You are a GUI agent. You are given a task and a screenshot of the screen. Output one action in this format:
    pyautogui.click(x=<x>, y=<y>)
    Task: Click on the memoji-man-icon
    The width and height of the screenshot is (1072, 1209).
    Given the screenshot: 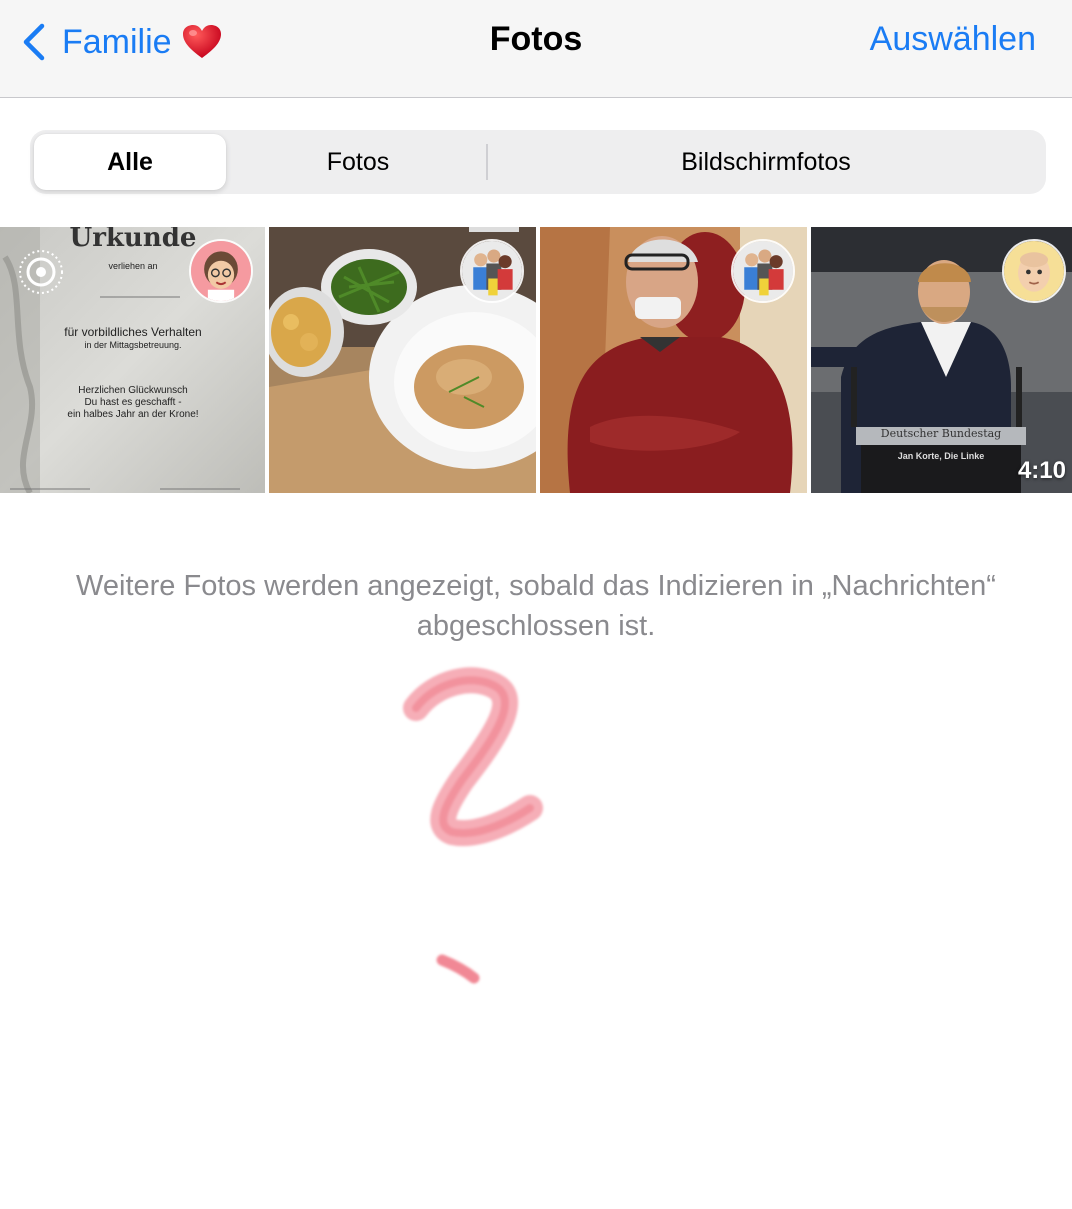 What is the action you would take?
    pyautogui.click(x=1034, y=271)
    